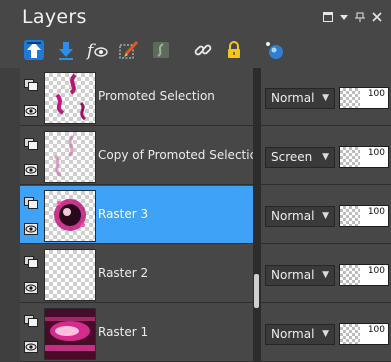 The height and width of the screenshot is (362, 391). I want to click on maximize-icon, so click(328, 18).